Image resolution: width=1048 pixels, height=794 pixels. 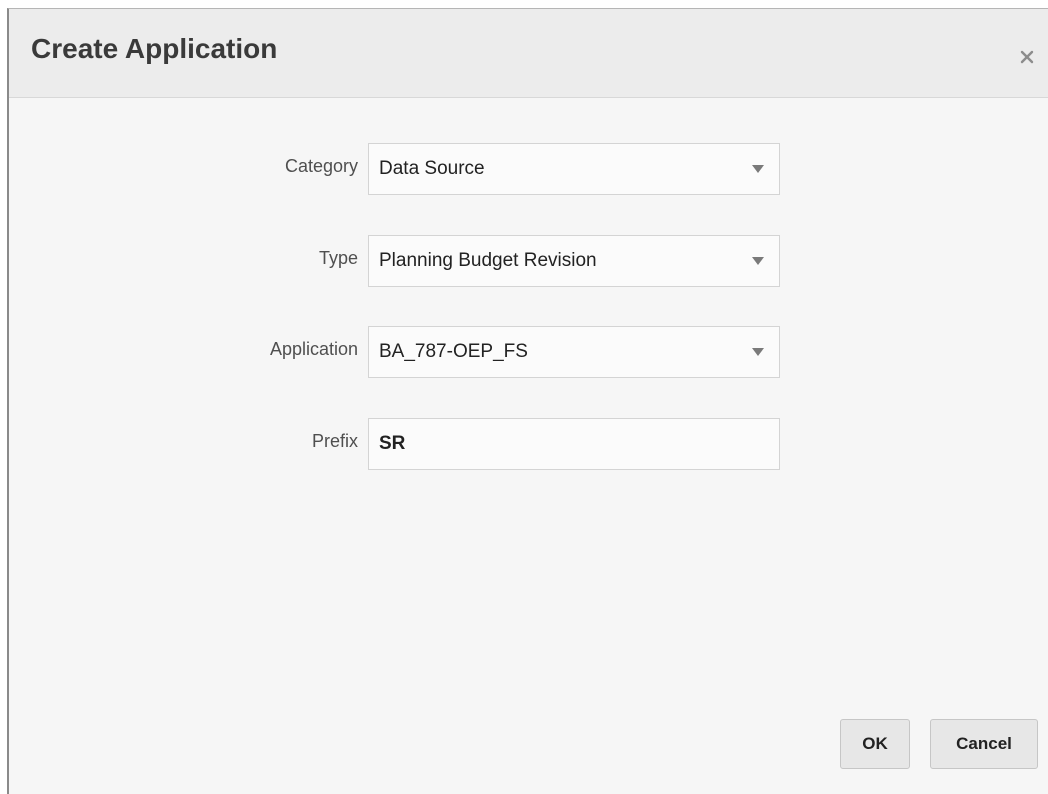 I want to click on type-value: Planning Budget Revision, so click(x=488, y=260).